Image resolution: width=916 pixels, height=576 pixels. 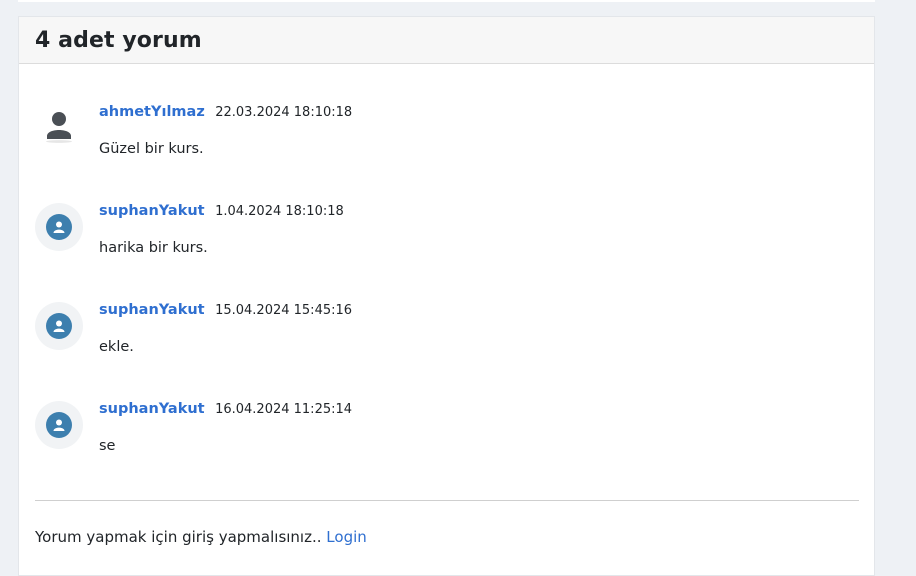 What do you see at coordinates (153, 248) in the screenshot?
I see `comment-text: harika bir kurs.` at bounding box center [153, 248].